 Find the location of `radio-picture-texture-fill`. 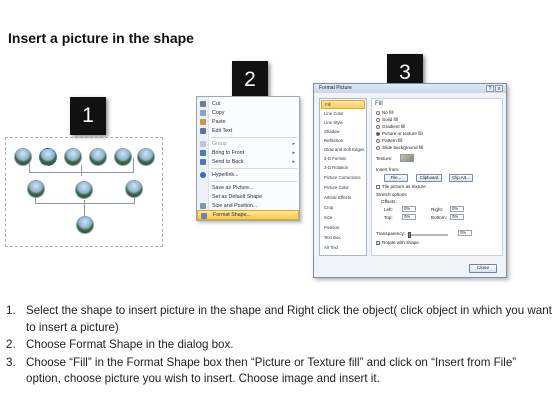

radio-picture-texture-fill is located at coordinates (378, 134).